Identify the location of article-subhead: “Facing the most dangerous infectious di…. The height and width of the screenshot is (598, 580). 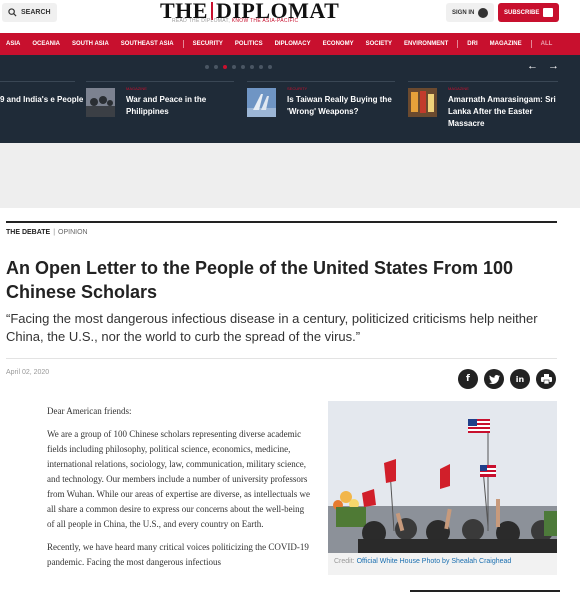
(272, 327).